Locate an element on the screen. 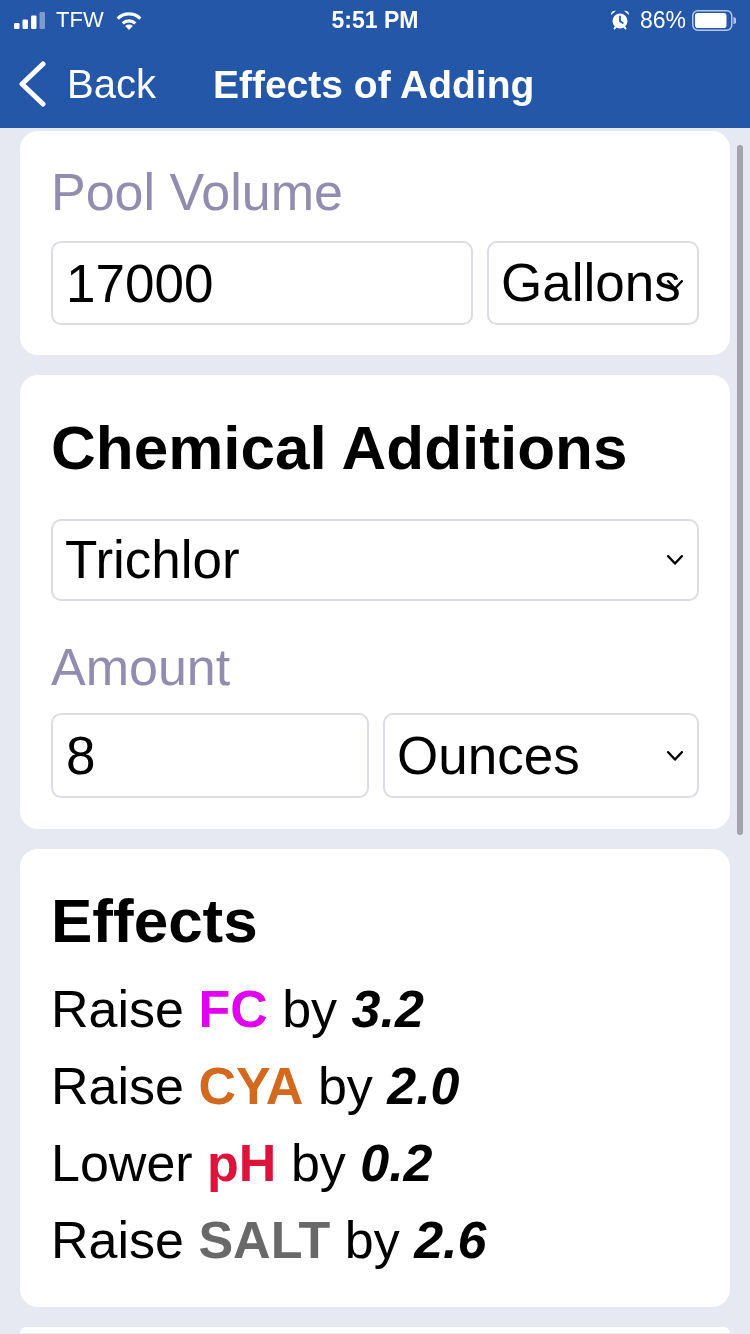 The height and width of the screenshot is (1334, 750). amount-input: 8 is located at coordinates (210, 755).